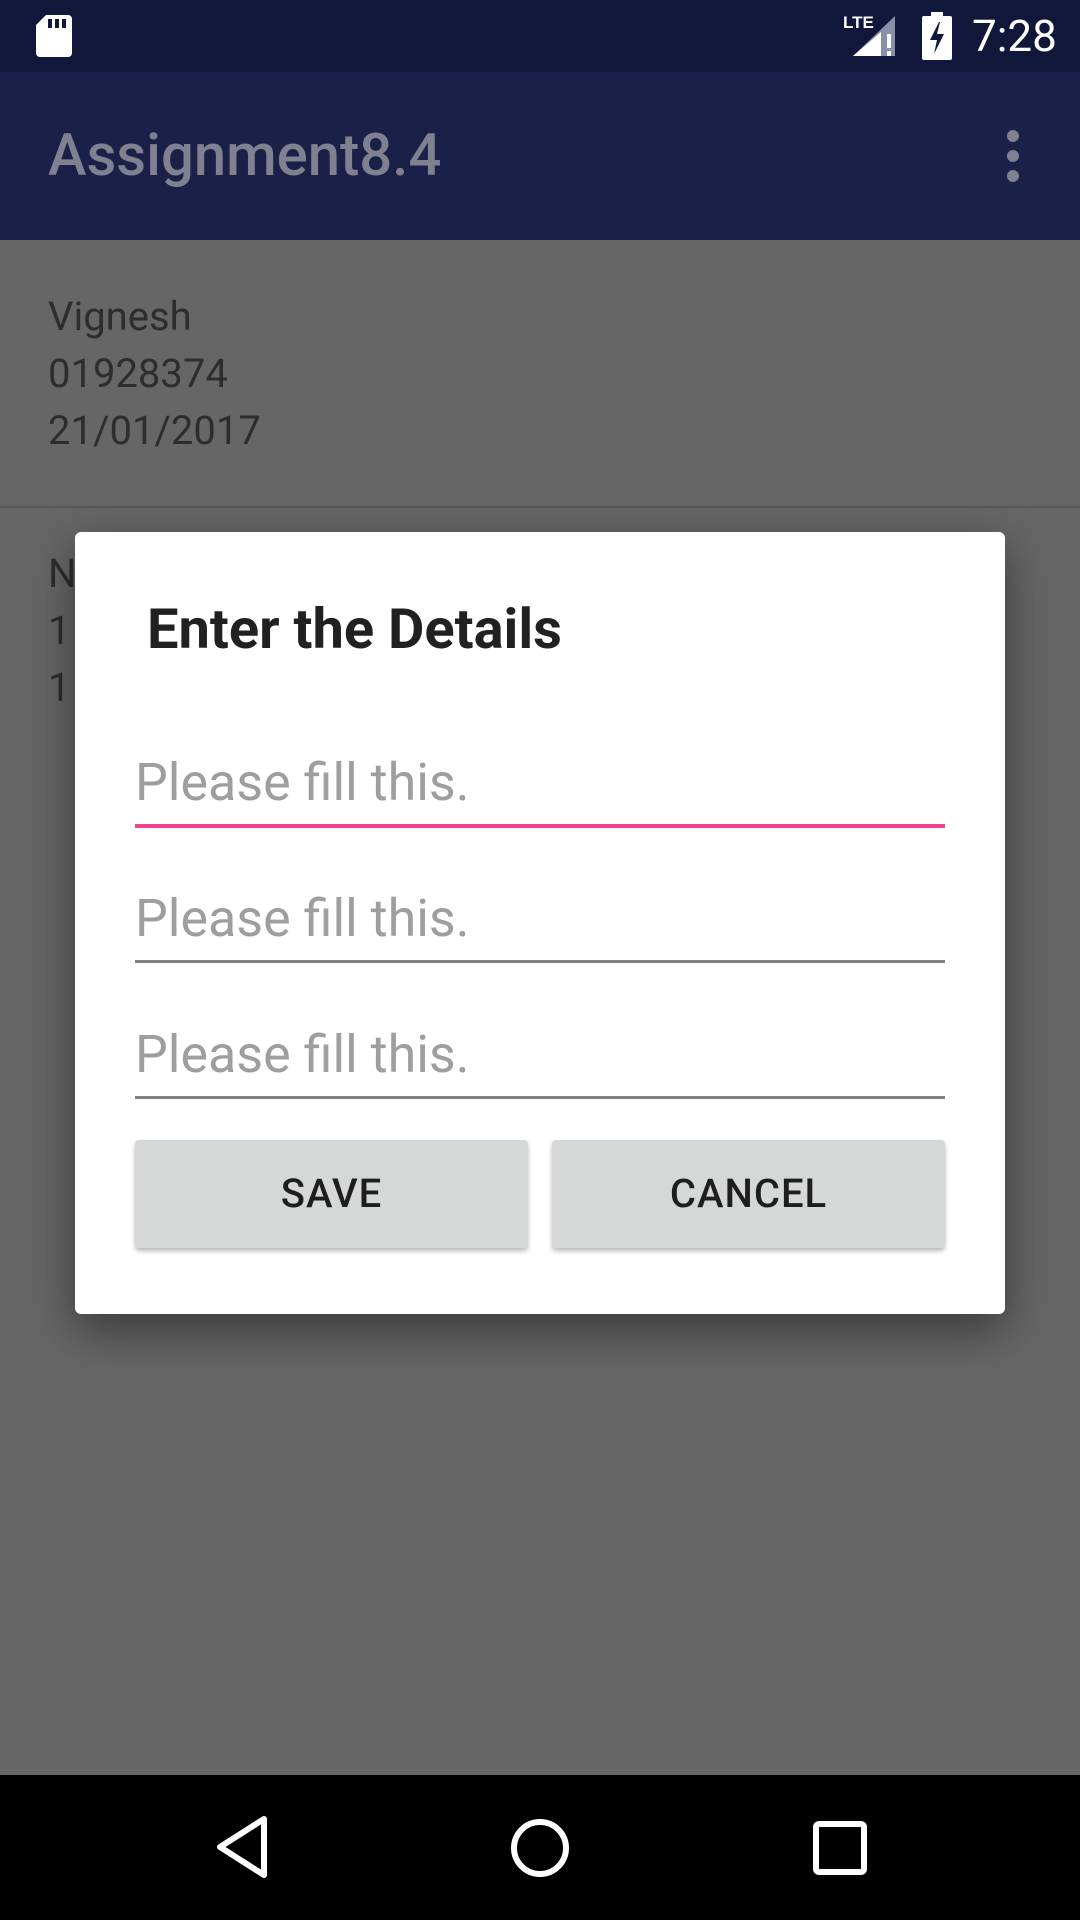 Image resolution: width=1080 pixels, height=1920 pixels. What do you see at coordinates (840, 1848) in the screenshot?
I see `recents-icon` at bounding box center [840, 1848].